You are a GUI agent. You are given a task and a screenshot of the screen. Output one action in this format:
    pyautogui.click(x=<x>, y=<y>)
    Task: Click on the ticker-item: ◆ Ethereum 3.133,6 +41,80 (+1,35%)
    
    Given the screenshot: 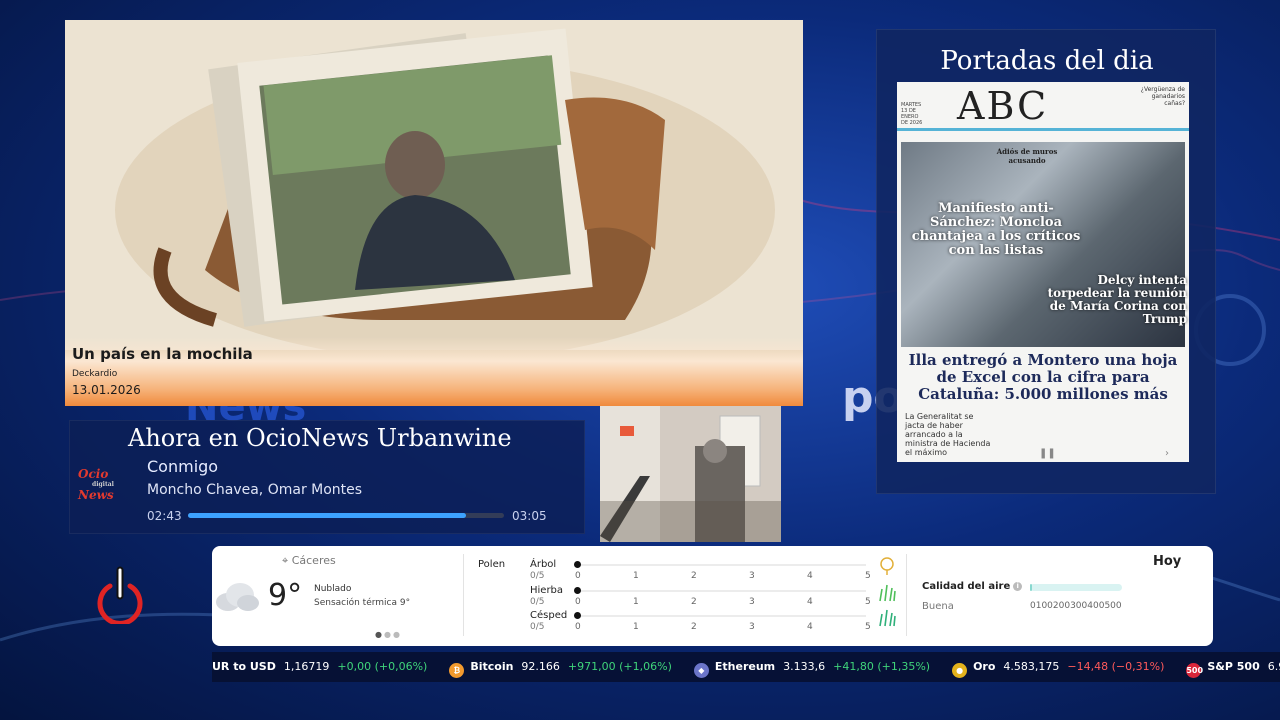 What is the action you would take?
    pyautogui.click(x=812, y=669)
    